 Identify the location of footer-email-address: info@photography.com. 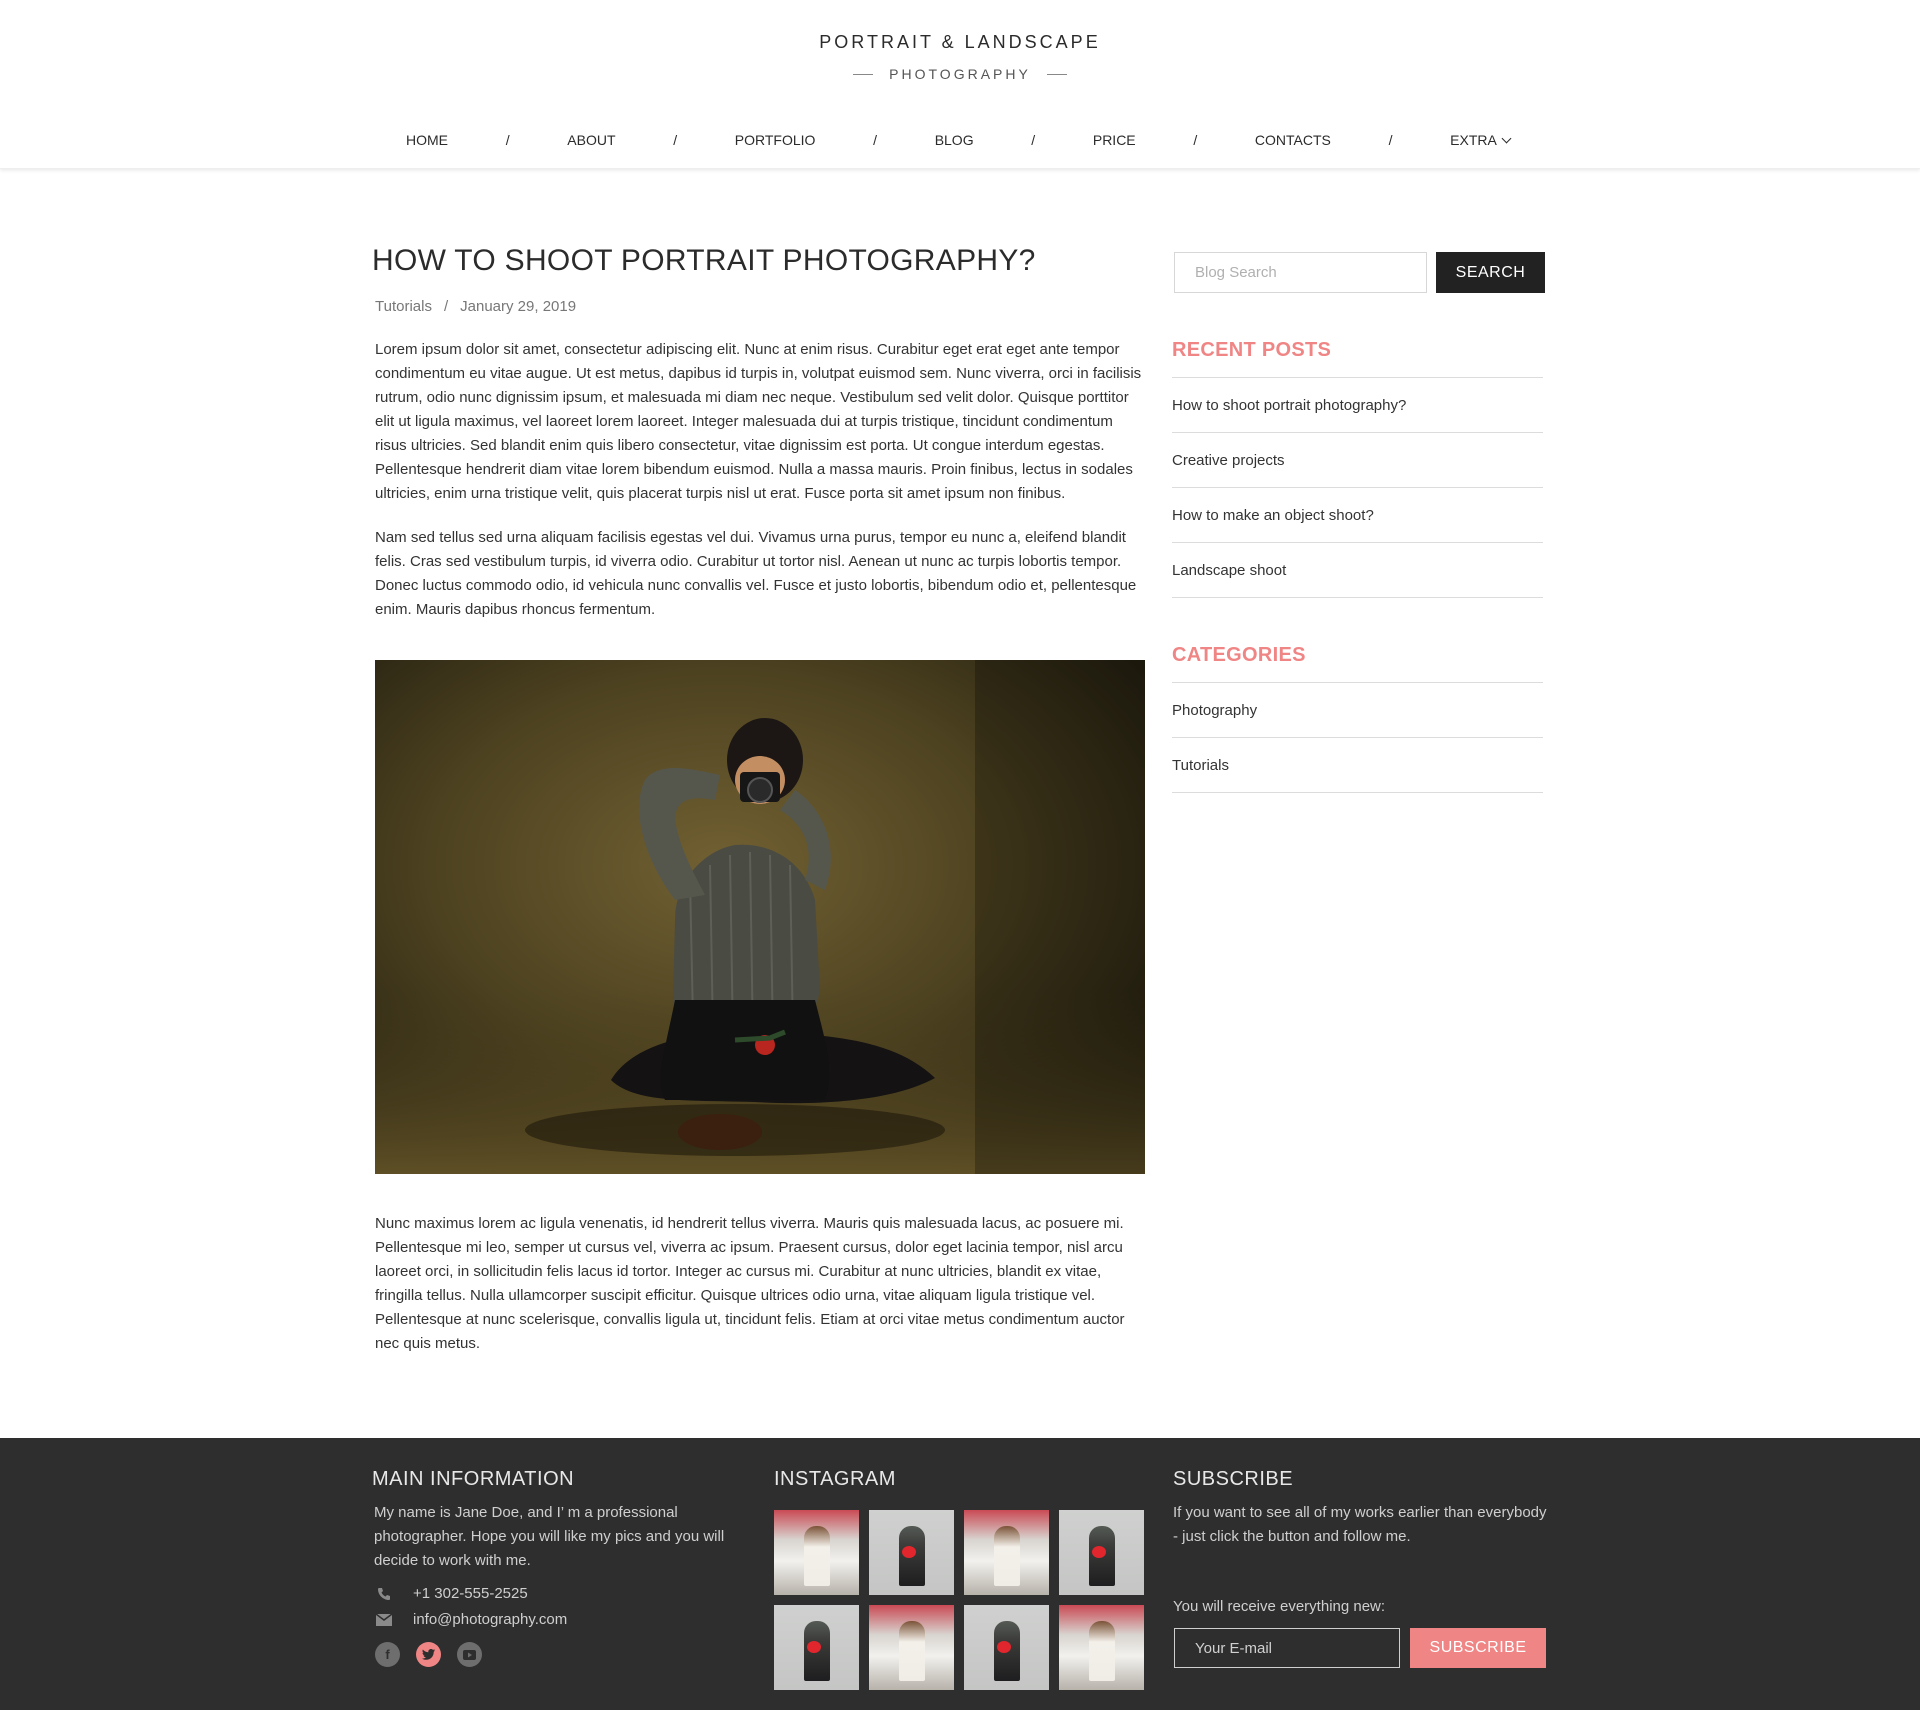
(490, 1619).